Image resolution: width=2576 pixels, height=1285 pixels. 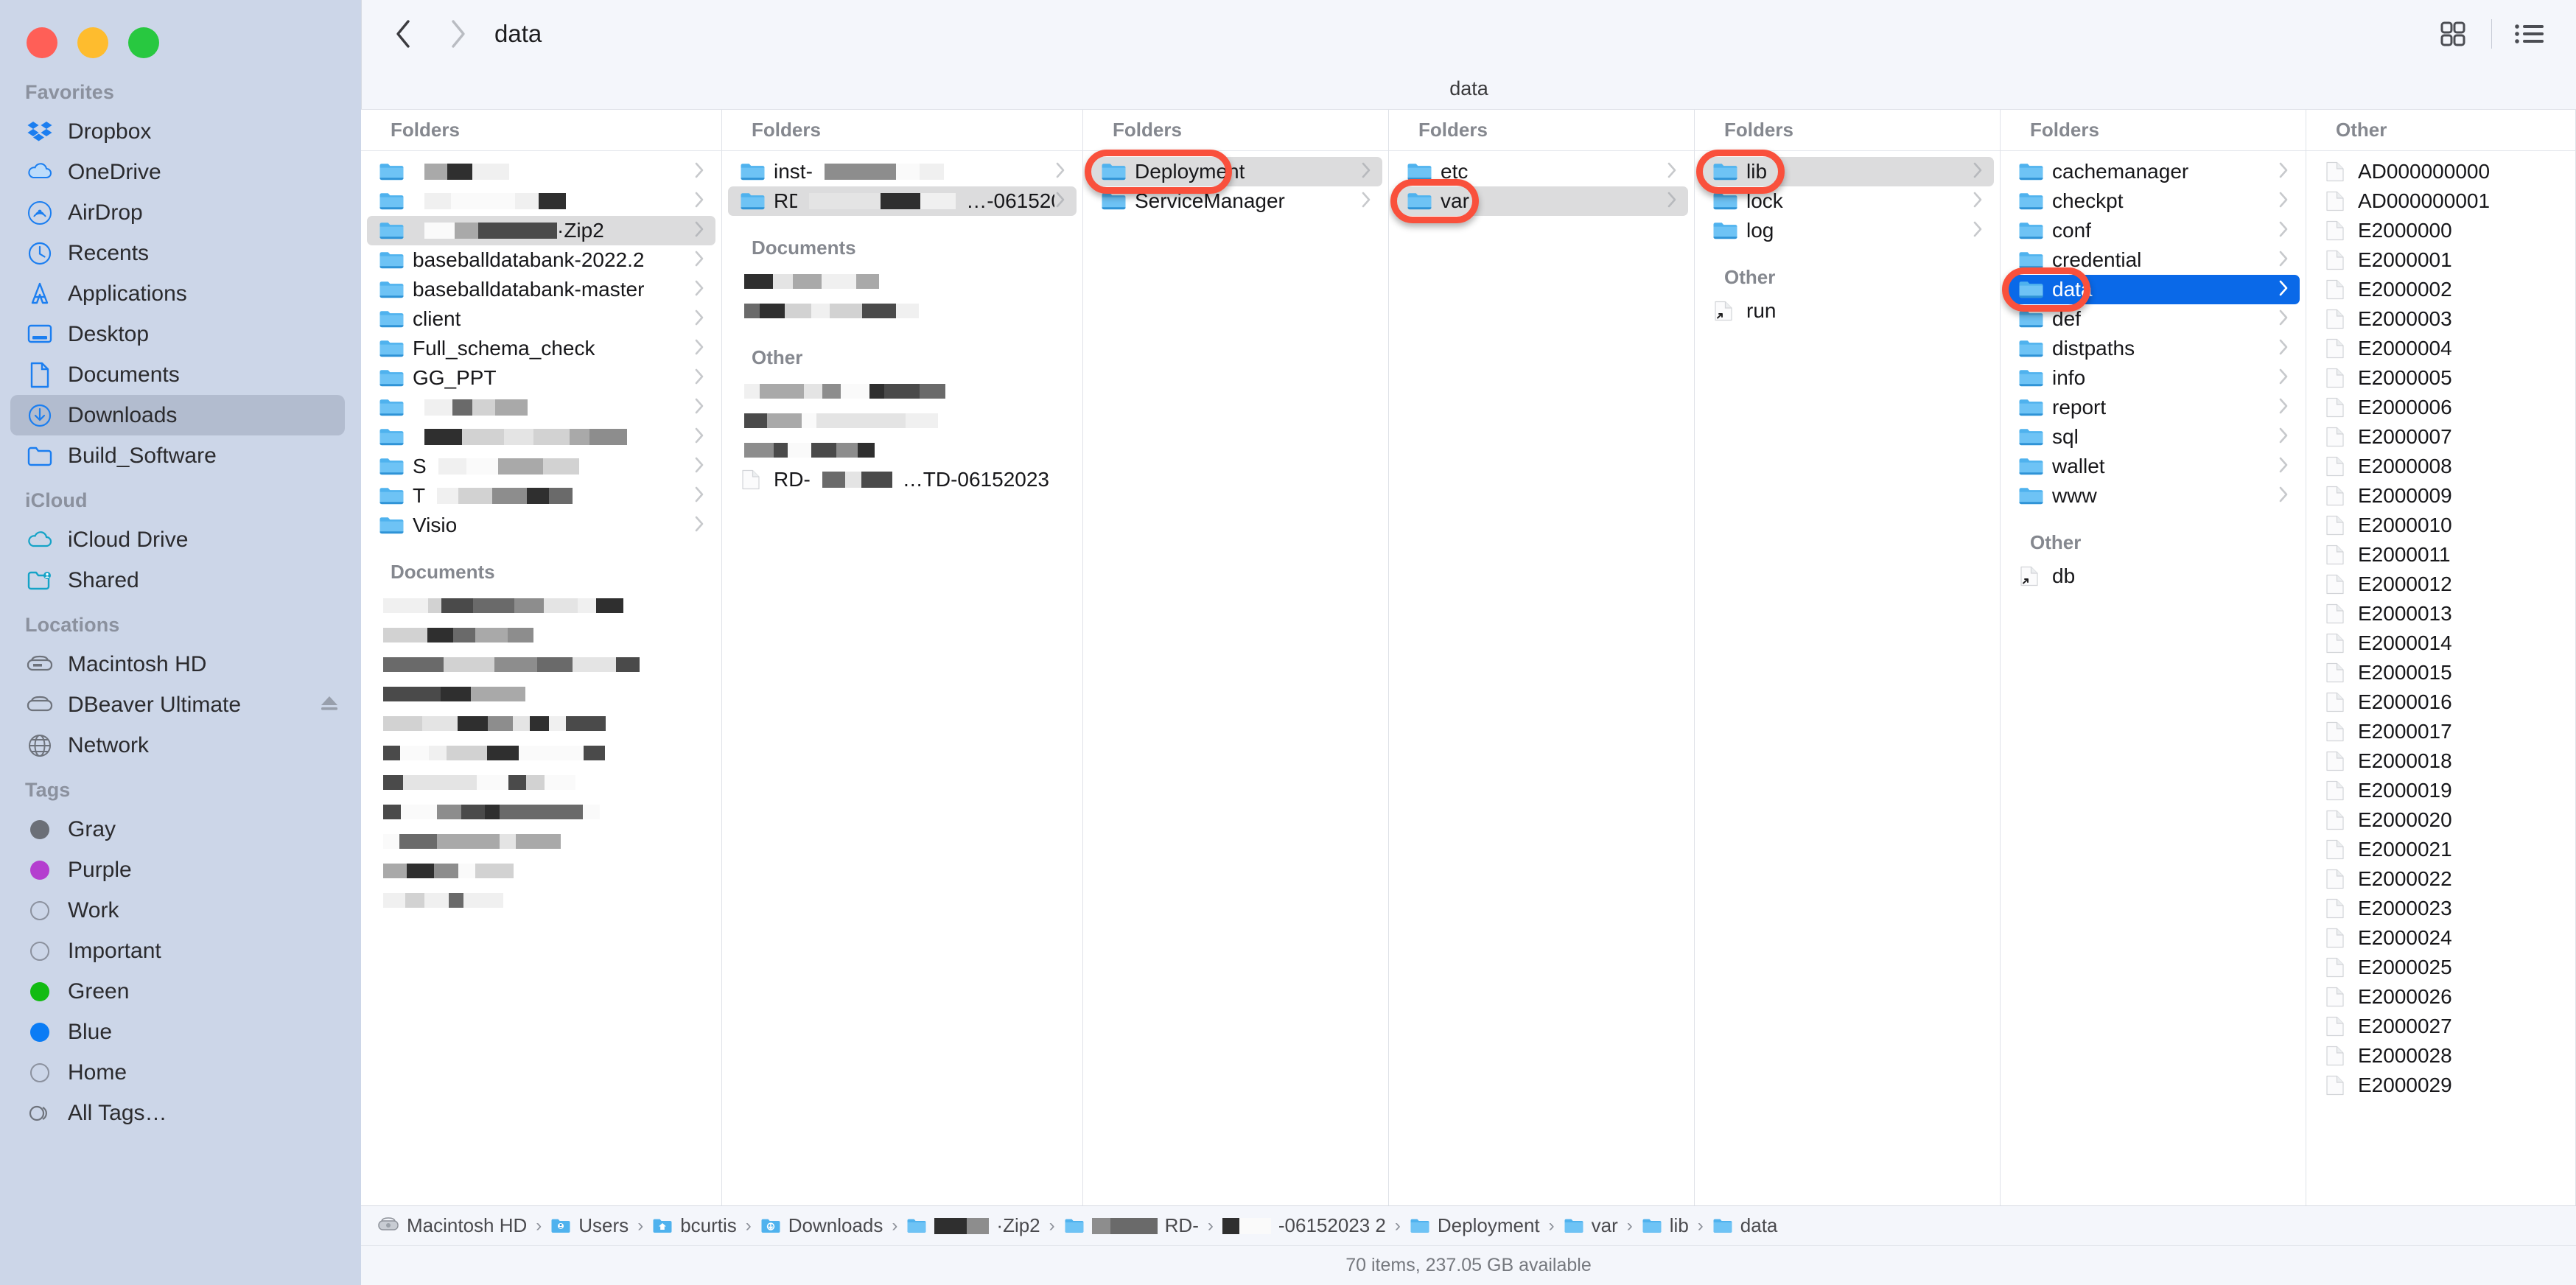 What do you see at coordinates (541, 319) in the screenshot?
I see `folder-row: client` at bounding box center [541, 319].